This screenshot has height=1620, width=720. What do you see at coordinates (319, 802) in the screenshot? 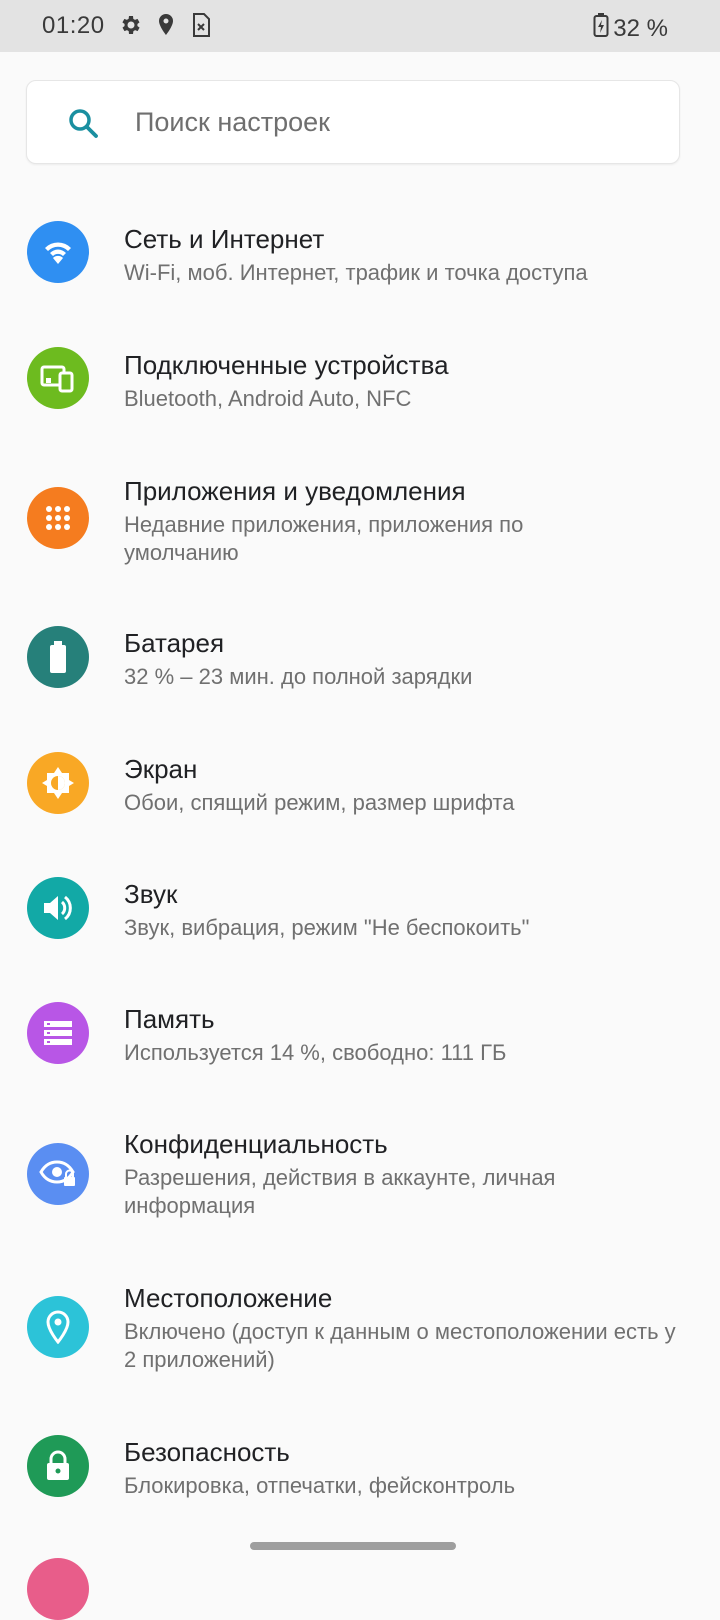
I see `item-subtitle: Обои, спящий режим, размер шрифта` at bounding box center [319, 802].